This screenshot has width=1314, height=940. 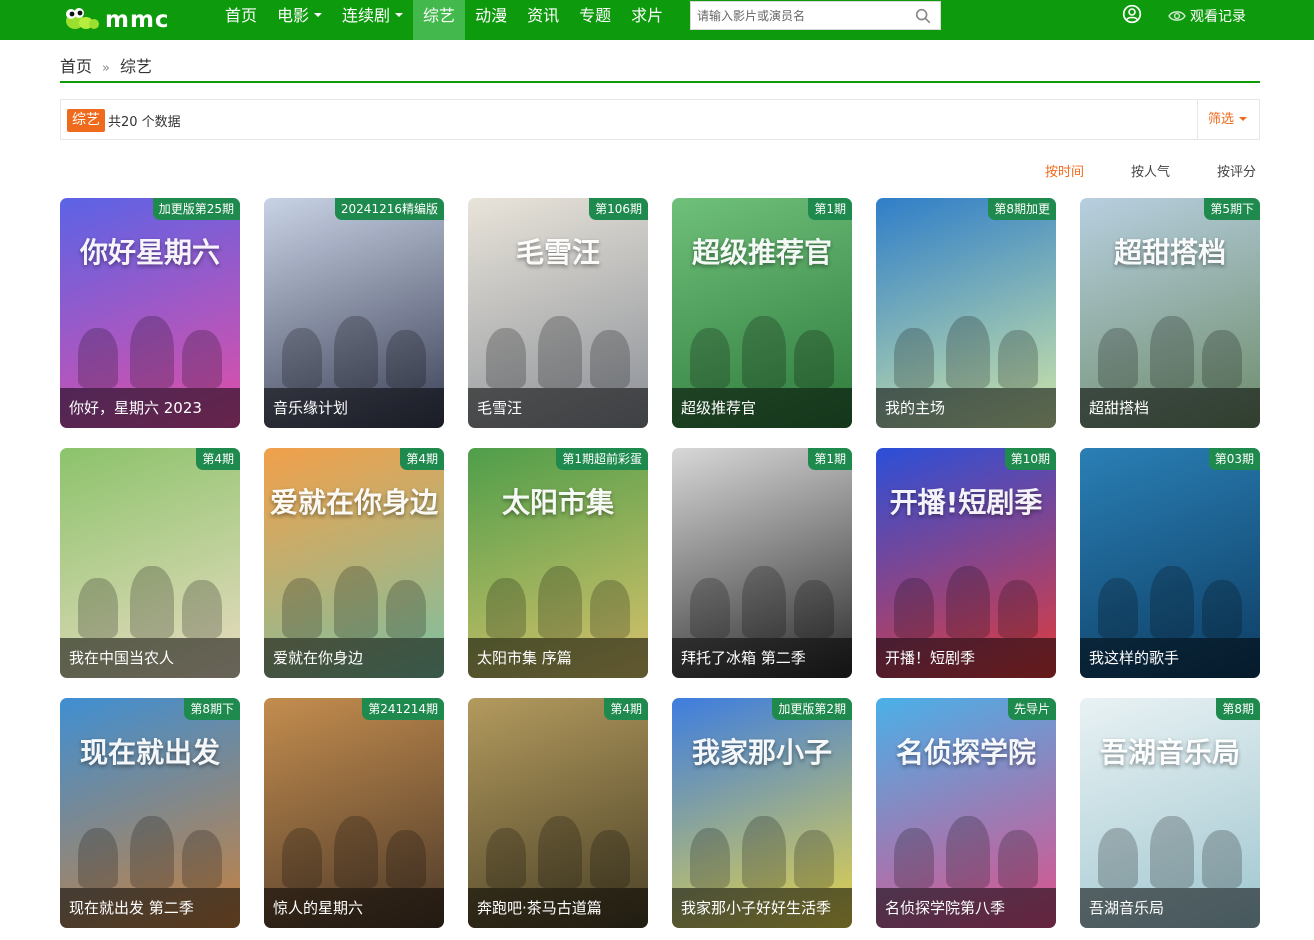 I want to click on nav-item-4: 动漫, so click(x=491, y=20).